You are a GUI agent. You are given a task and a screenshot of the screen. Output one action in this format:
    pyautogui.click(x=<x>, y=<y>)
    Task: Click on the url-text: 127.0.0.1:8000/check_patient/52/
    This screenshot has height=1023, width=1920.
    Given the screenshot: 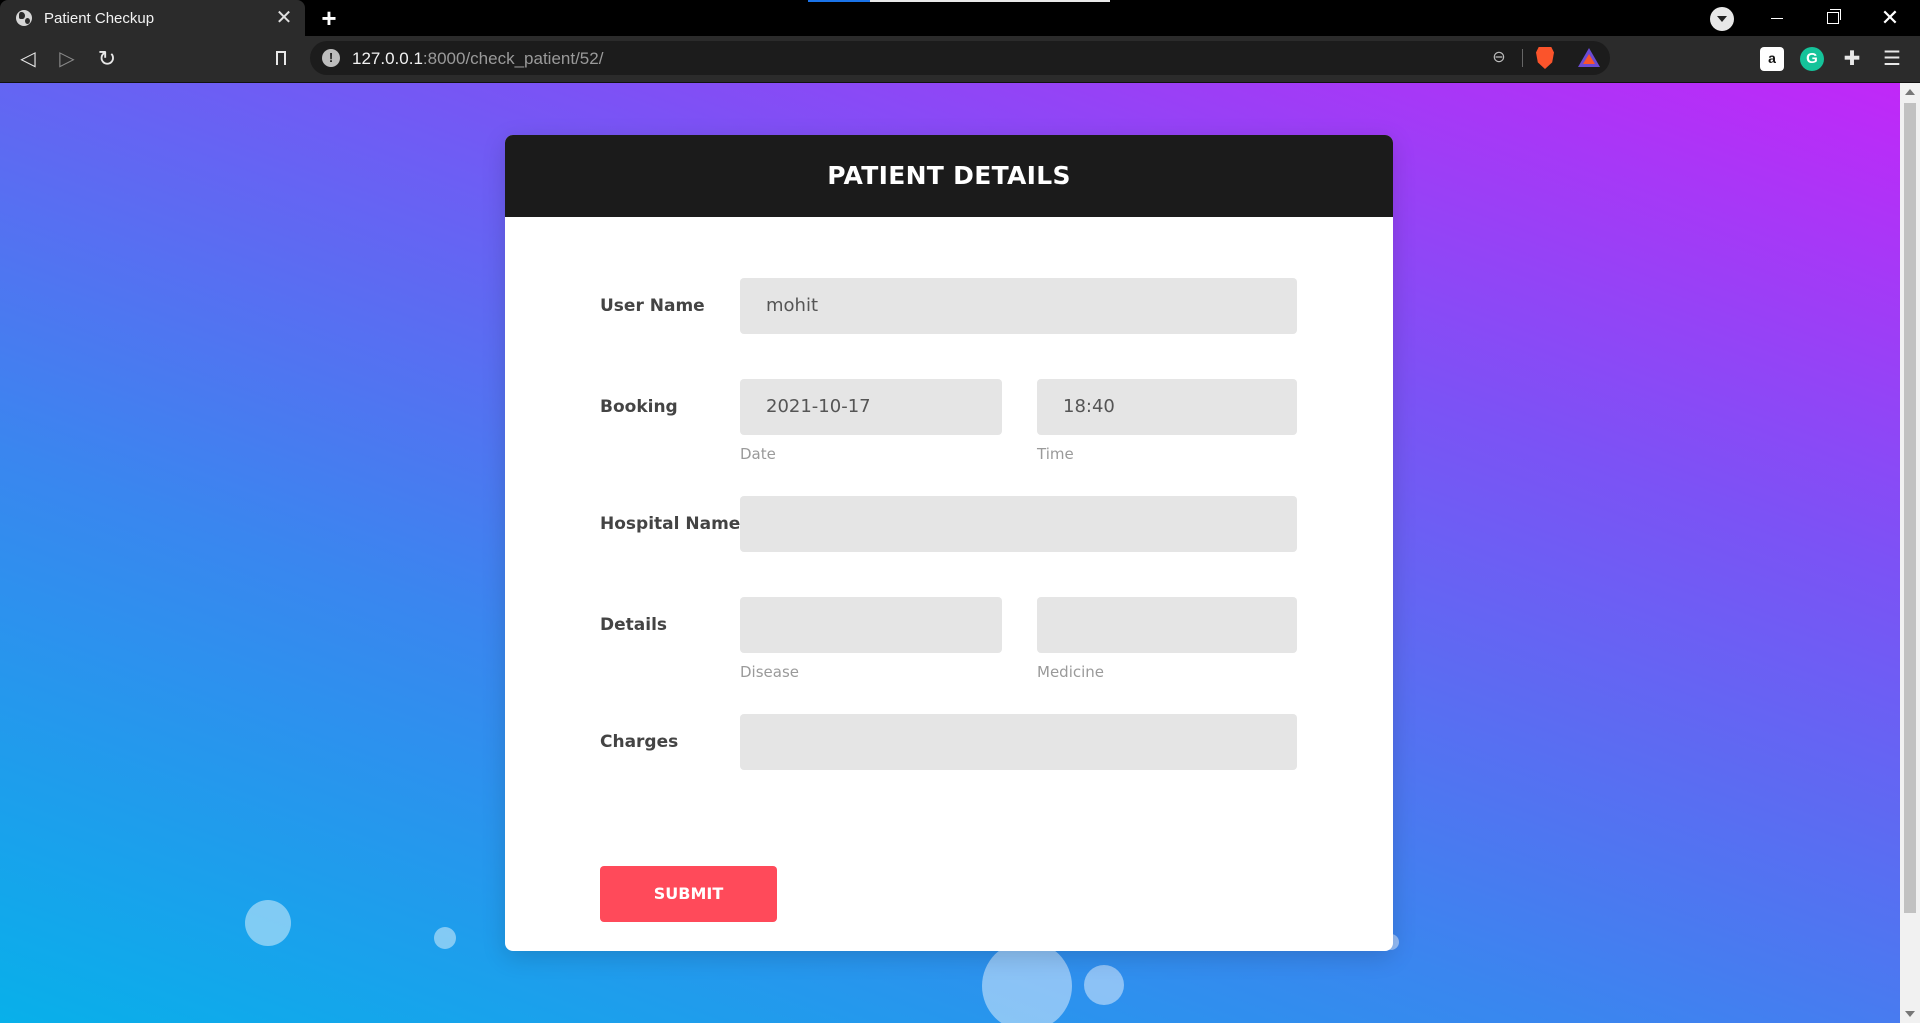 What is the action you would take?
    pyautogui.click(x=477, y=59)
    